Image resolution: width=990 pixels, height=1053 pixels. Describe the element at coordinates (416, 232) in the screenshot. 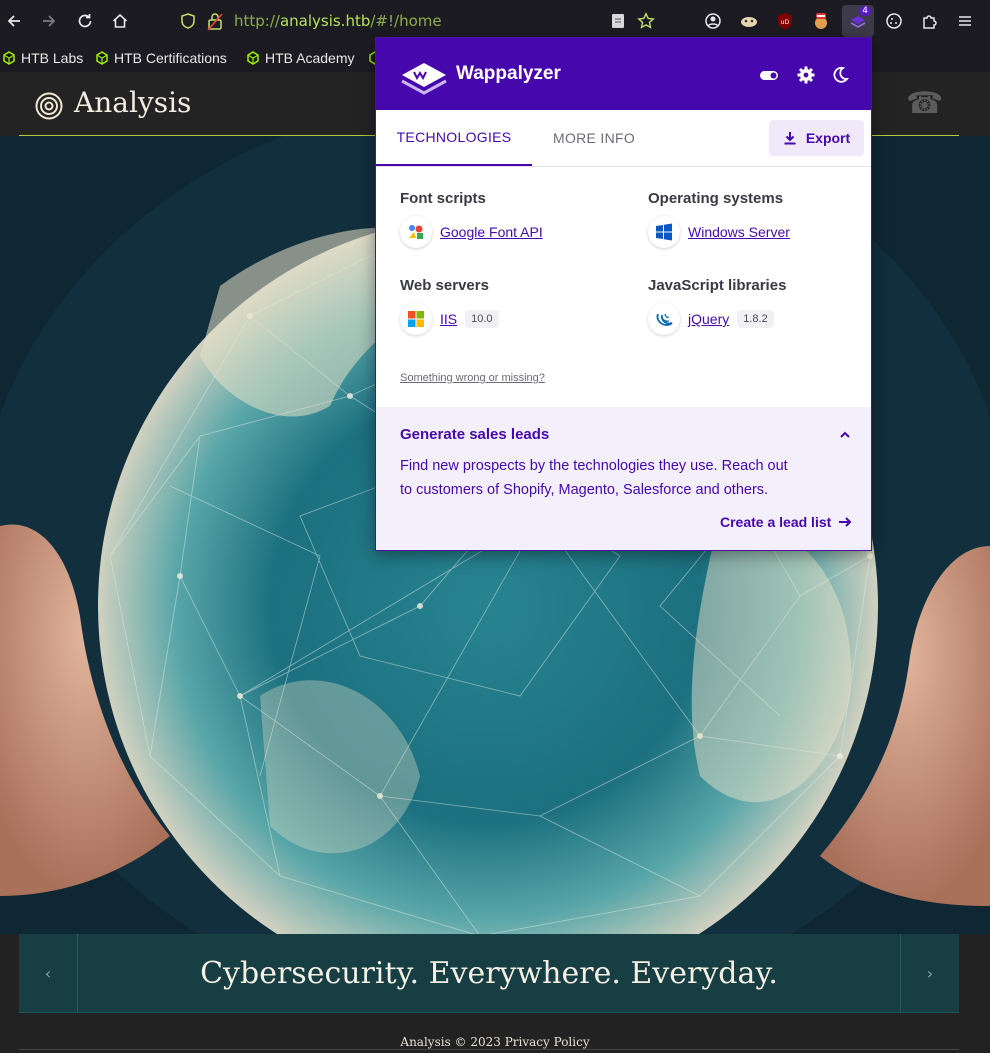

I see `google-fonts-icon` at that location.